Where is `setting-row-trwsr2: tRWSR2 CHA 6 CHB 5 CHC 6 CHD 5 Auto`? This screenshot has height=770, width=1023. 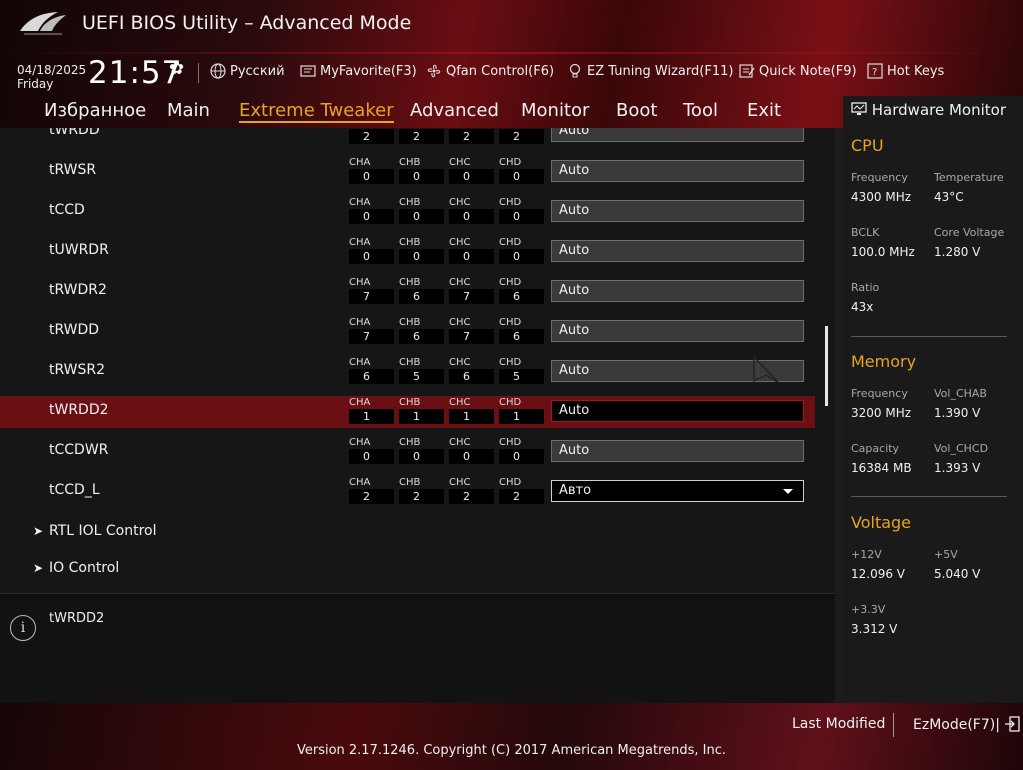 setting-row-trwsr2: tRWSR2 CHA 6 CHB 5 CHC 6 CHD 5 Auto is located at coordinates (407, 372).